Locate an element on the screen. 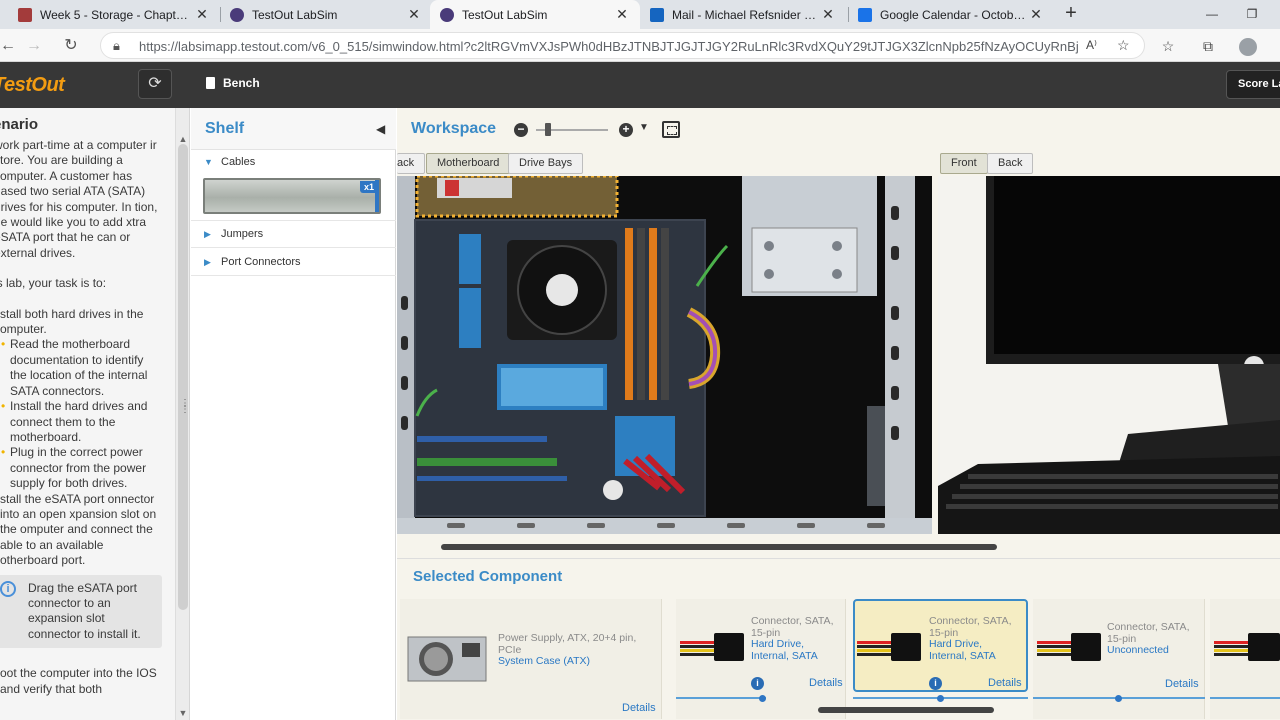 Image resolution: width=1280 pixels, height=720 pixels. collapse-shelf-icon: ◀ is located at coordinates (380, 129).